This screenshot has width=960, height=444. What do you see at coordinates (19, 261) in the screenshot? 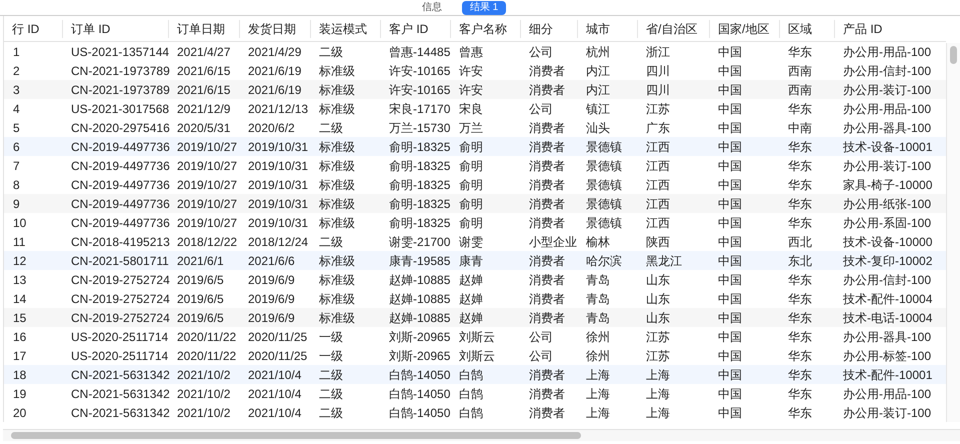
I see `table-cell: 12` at bounding box center [19, 261].